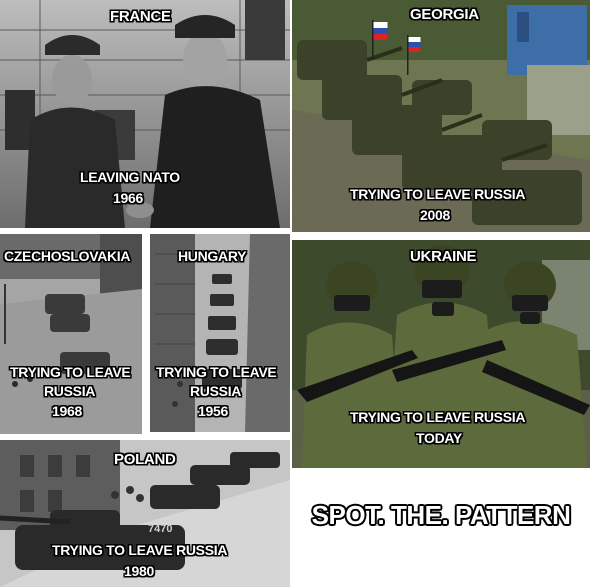 The width and height of the screenshot is (590, 587). I want to click on caption-country: POLAND, so click(145, 459).